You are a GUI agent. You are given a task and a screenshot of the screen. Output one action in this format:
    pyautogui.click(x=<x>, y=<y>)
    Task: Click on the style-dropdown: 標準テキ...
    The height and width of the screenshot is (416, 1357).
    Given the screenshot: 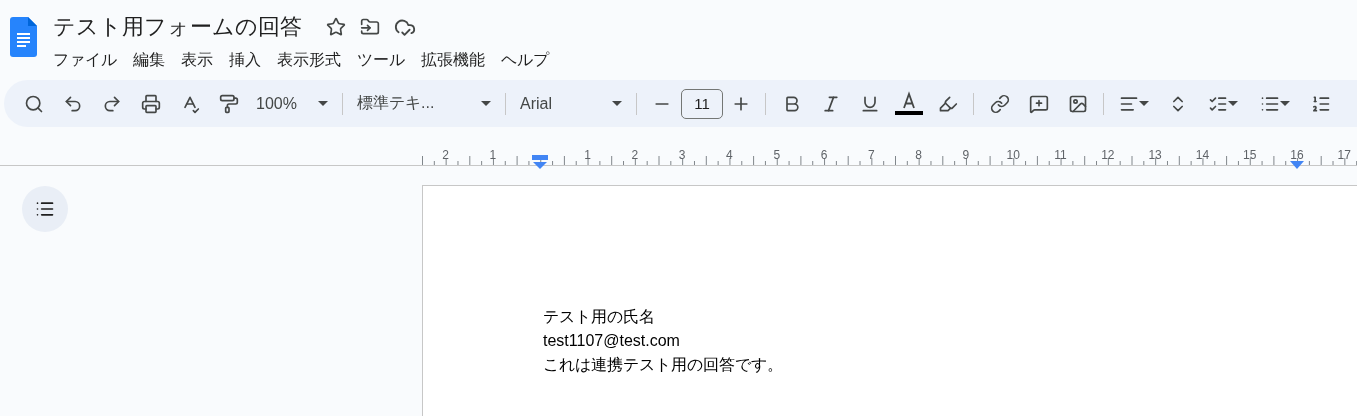 What is the action you would take?
    pyautogui.click(x=424, y=103)
    